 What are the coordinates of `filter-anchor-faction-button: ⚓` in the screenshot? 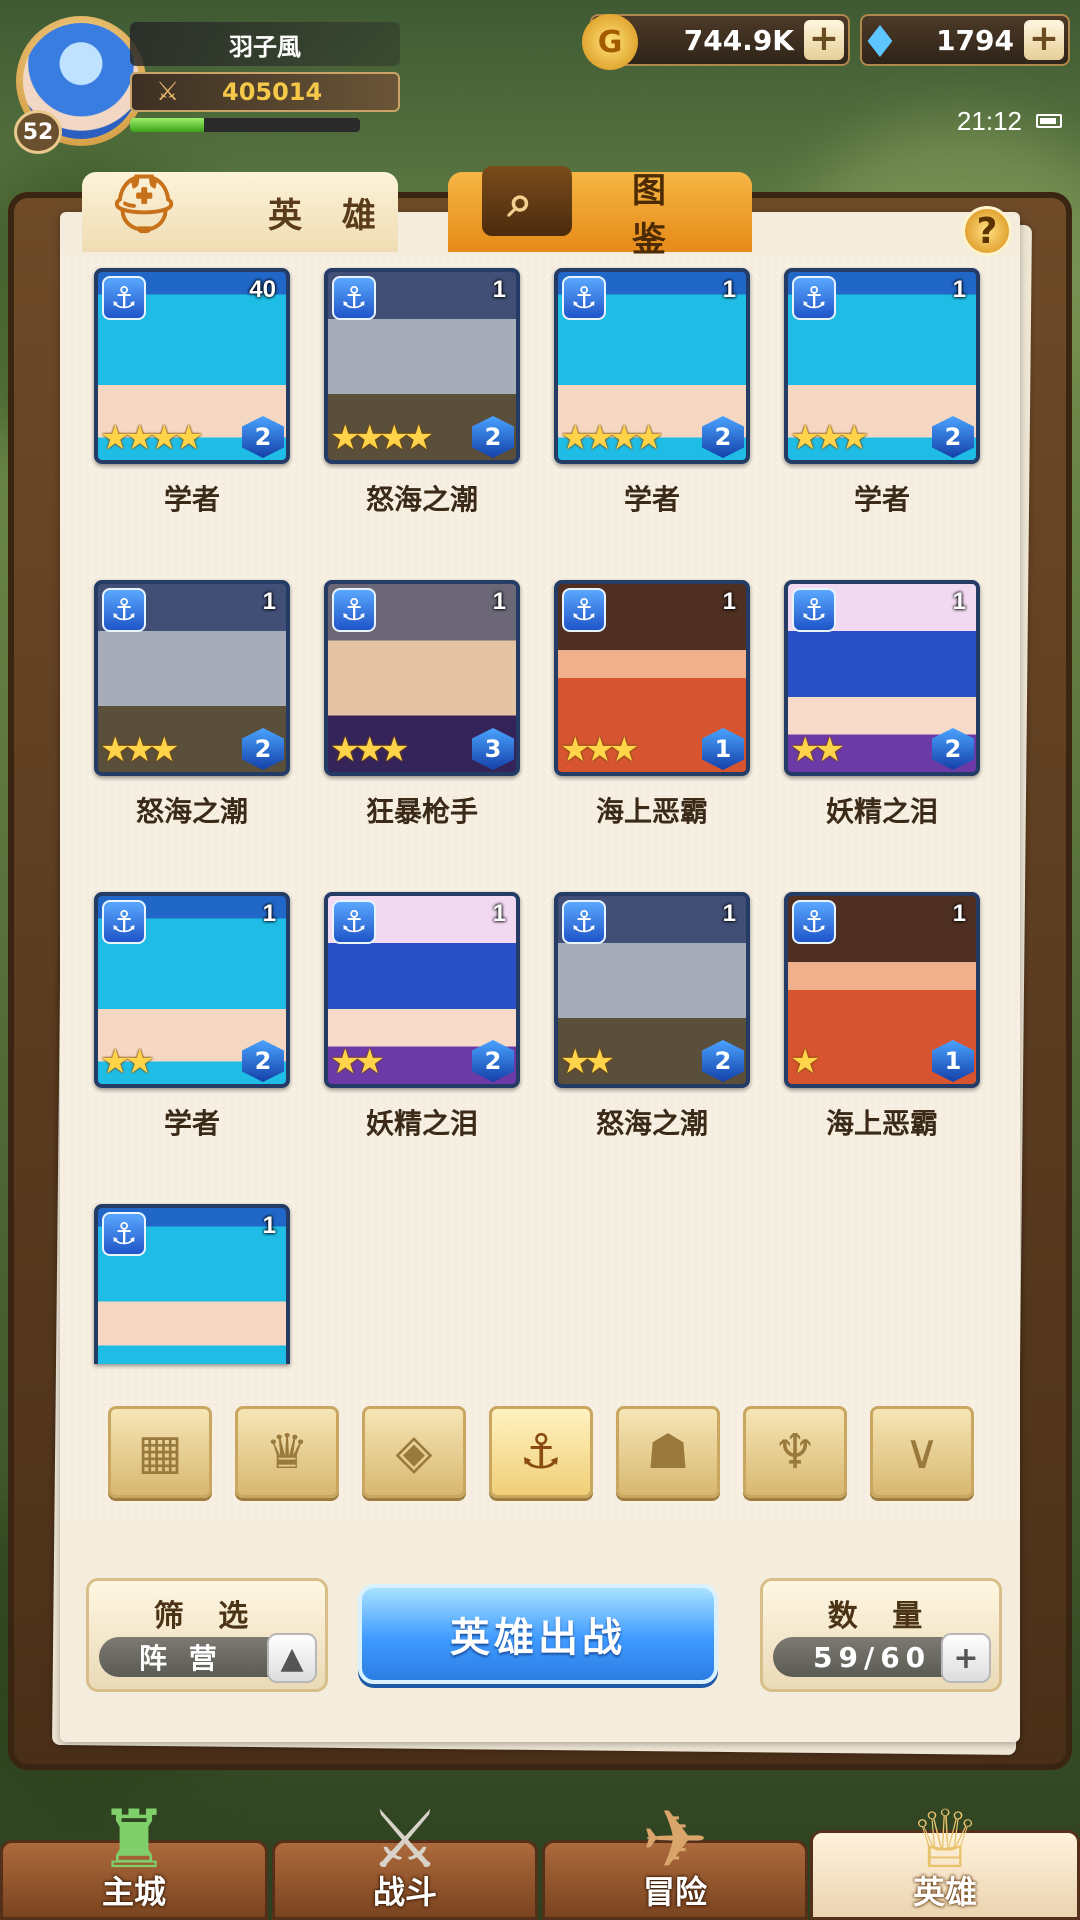 It's located at (541, 1452).